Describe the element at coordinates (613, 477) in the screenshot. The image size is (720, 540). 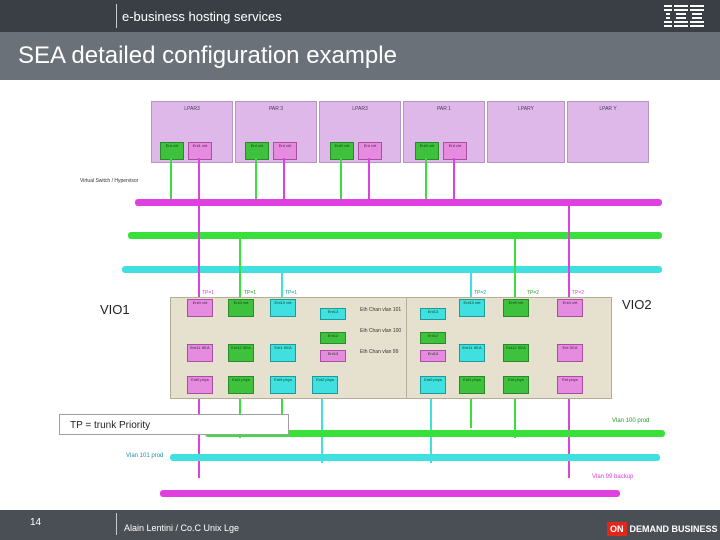
I see `vlan99-label: Vlan 99 backup` at that location.